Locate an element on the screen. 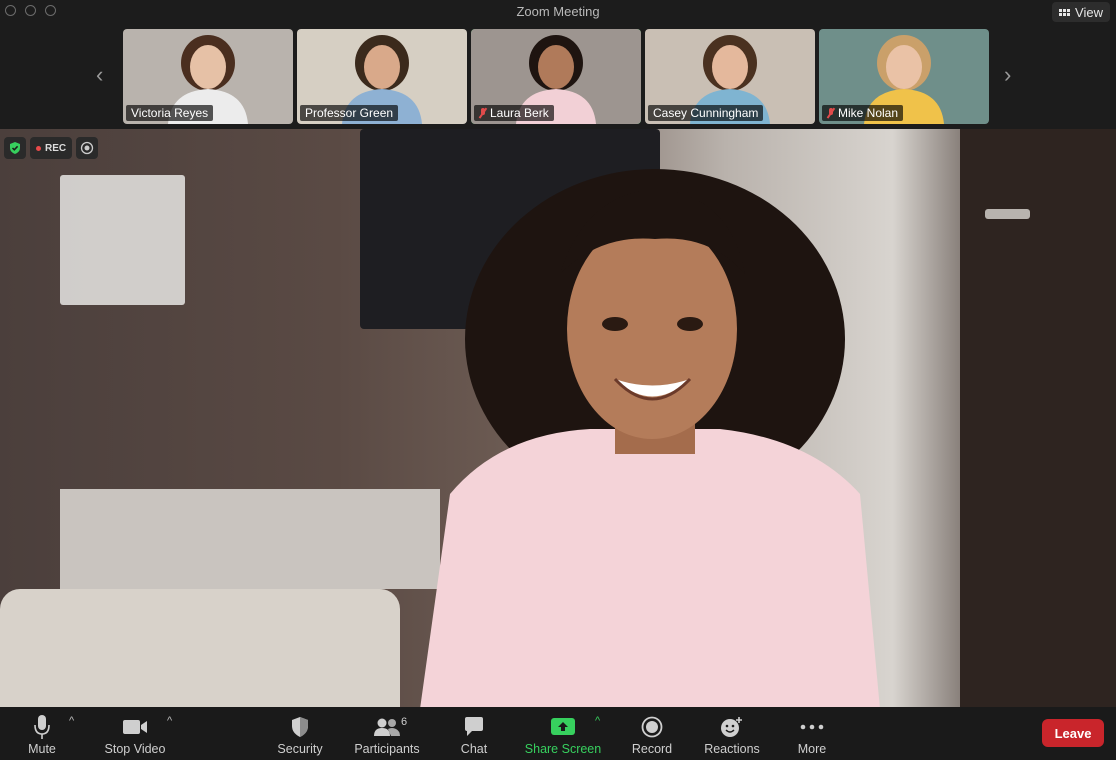 The width and height of the screenshot is (1116, 760). focus-mode-icon is located at coordinates (87, 148).